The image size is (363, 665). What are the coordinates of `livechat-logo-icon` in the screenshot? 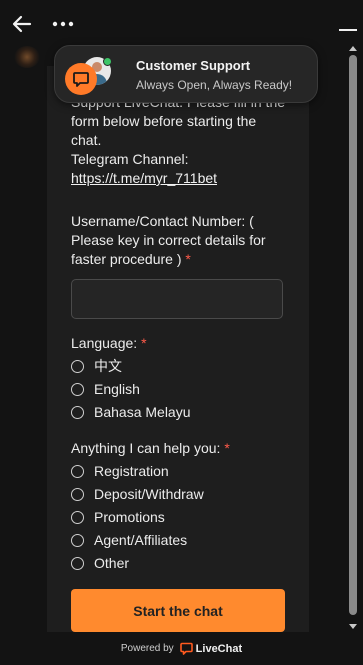 It's located at (186, 648).